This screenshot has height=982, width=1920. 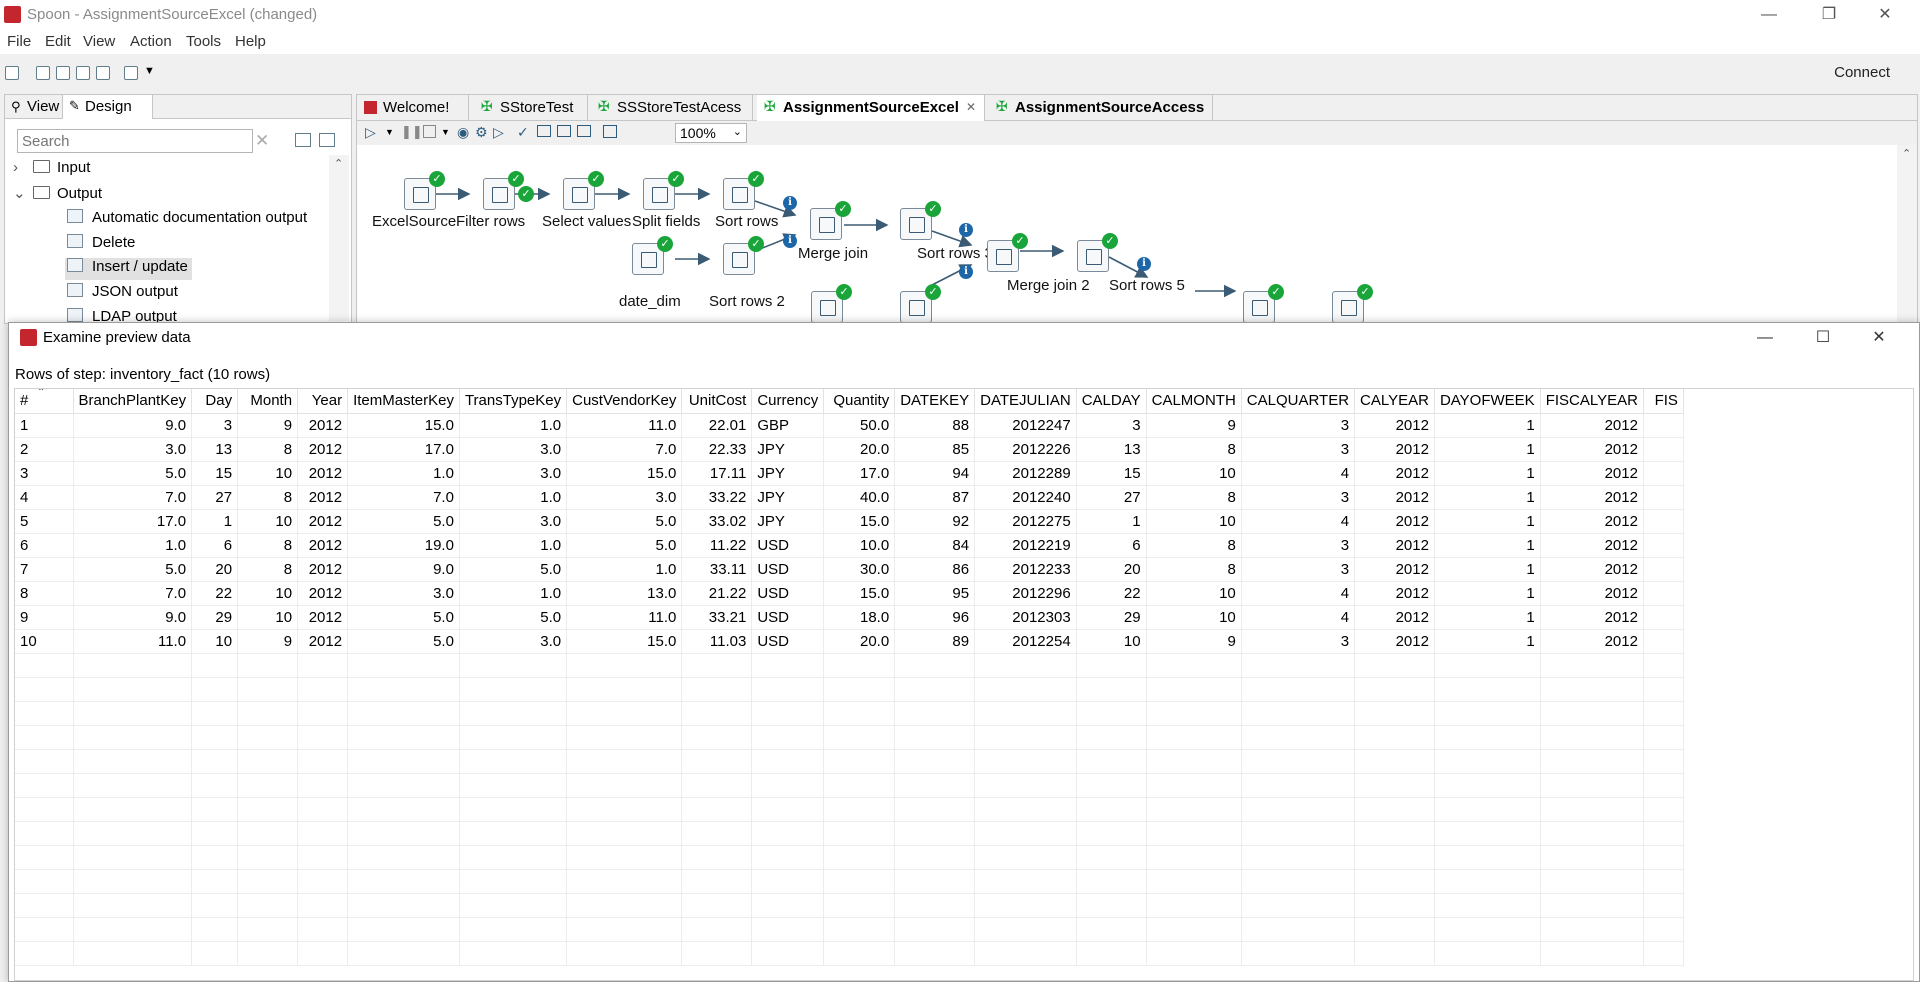 I want to click on table-cell: 2012219, so click(x=1025, y=545).